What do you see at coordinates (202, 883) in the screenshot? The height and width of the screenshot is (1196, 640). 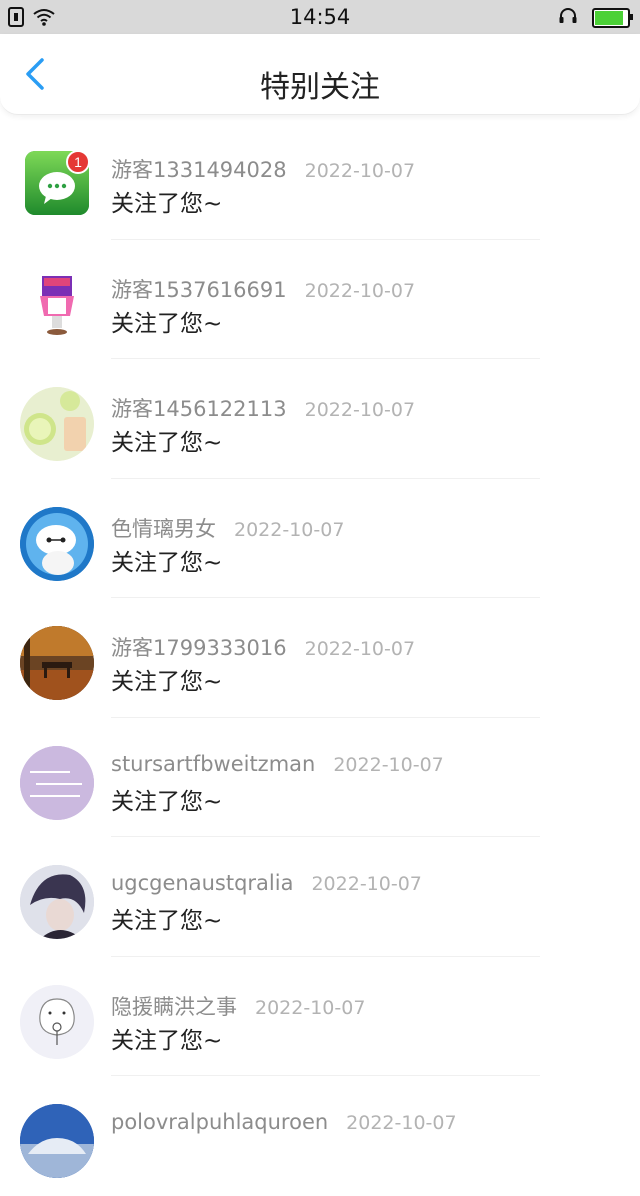 I see `username: ugcgenaustqralia` at bounding box center [202, 883].